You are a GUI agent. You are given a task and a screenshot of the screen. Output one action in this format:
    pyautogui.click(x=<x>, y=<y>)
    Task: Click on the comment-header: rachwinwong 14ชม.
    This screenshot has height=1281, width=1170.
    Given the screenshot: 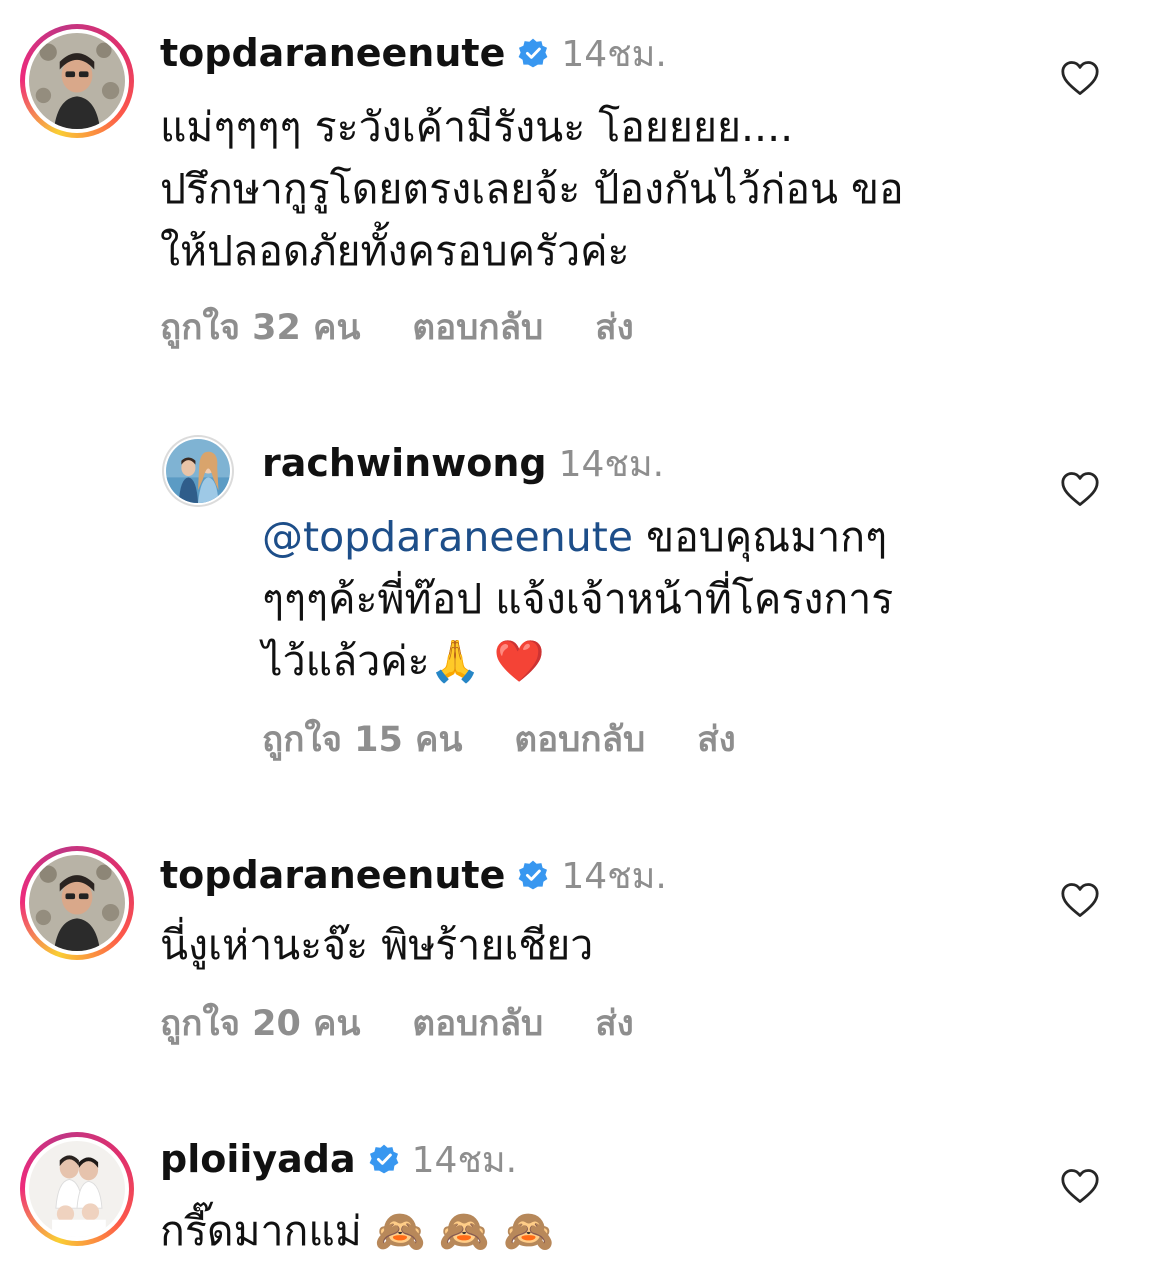 What is the action you would take?
    pyautogui.click(x=463, y=463)
    